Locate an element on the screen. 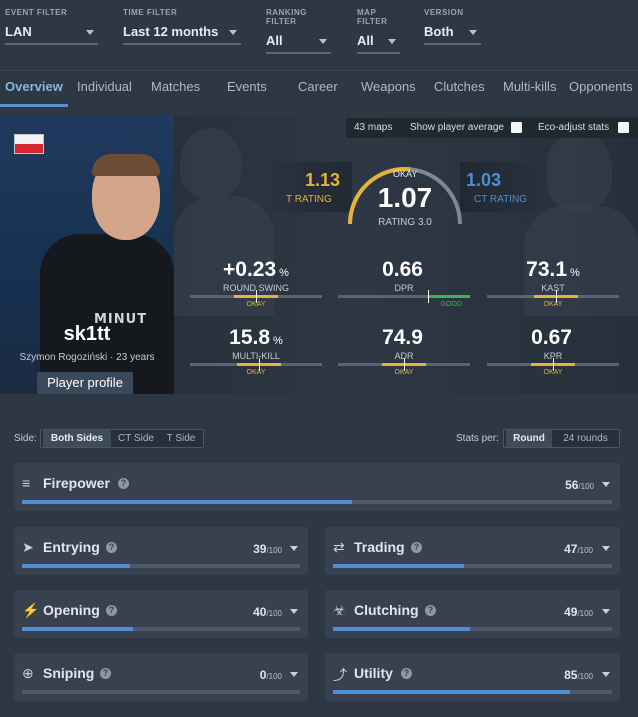 This screenshot has height=717, width=638. version-filter: VERSION Both is located at coordinates (452, 26).